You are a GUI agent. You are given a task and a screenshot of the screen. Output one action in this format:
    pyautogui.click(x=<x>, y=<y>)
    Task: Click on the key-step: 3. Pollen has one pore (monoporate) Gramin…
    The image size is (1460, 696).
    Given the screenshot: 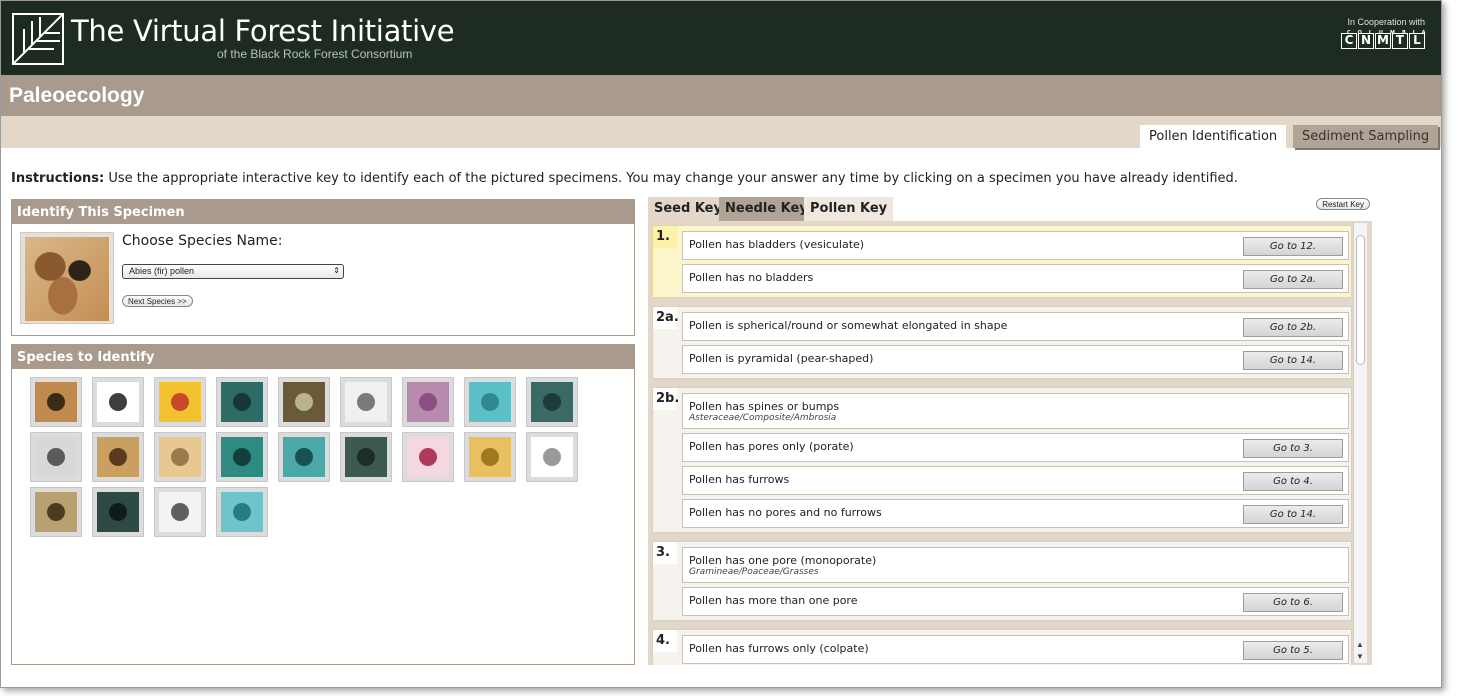 What is the action you would take?
    pyautogui.click(x=1002, y=581)
    